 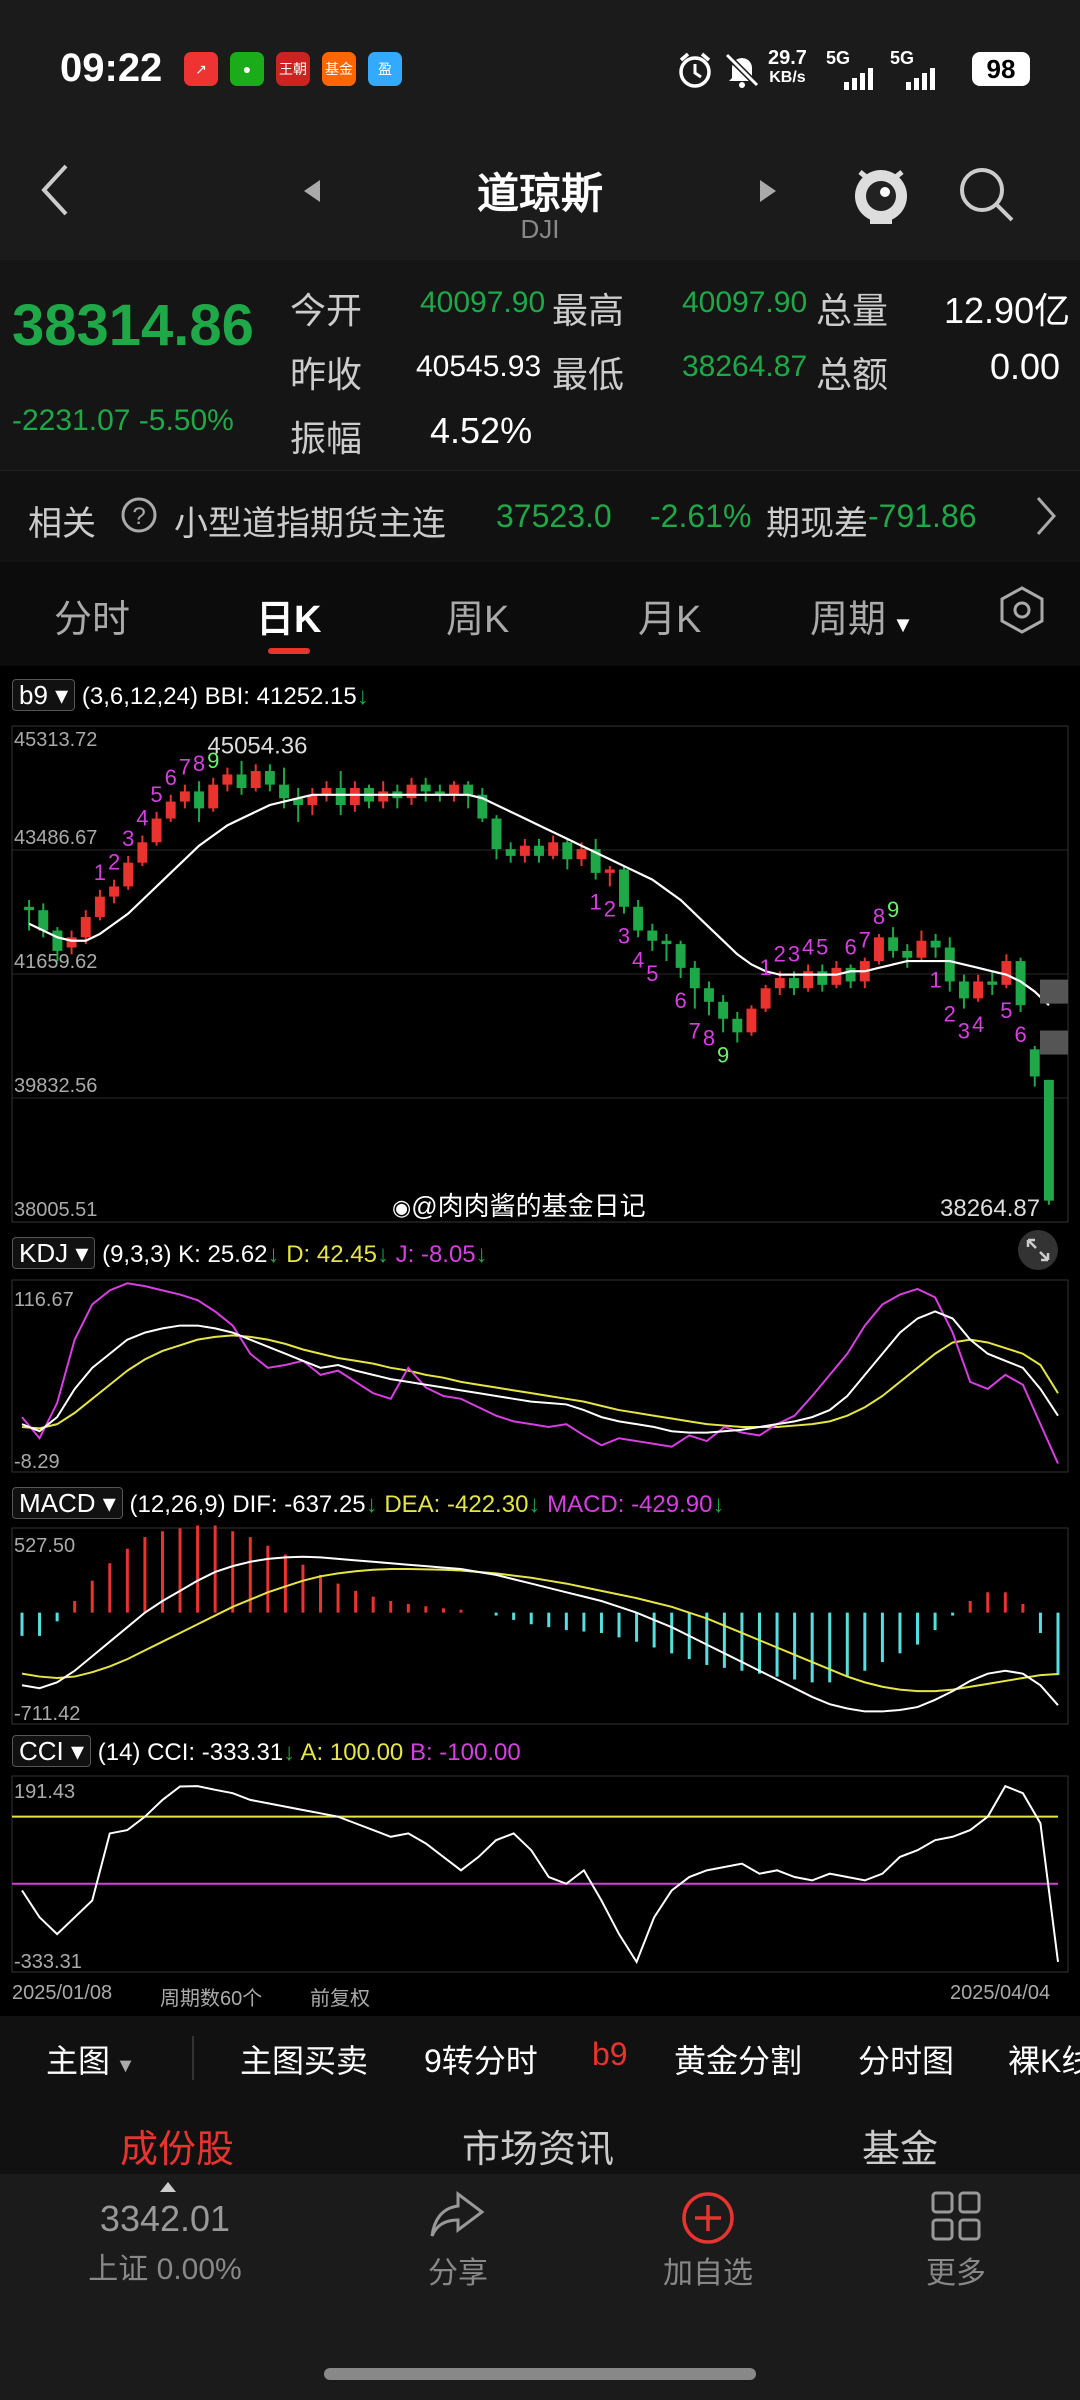 I want to click on more-grid-icon, so click(x=956, y=2218).